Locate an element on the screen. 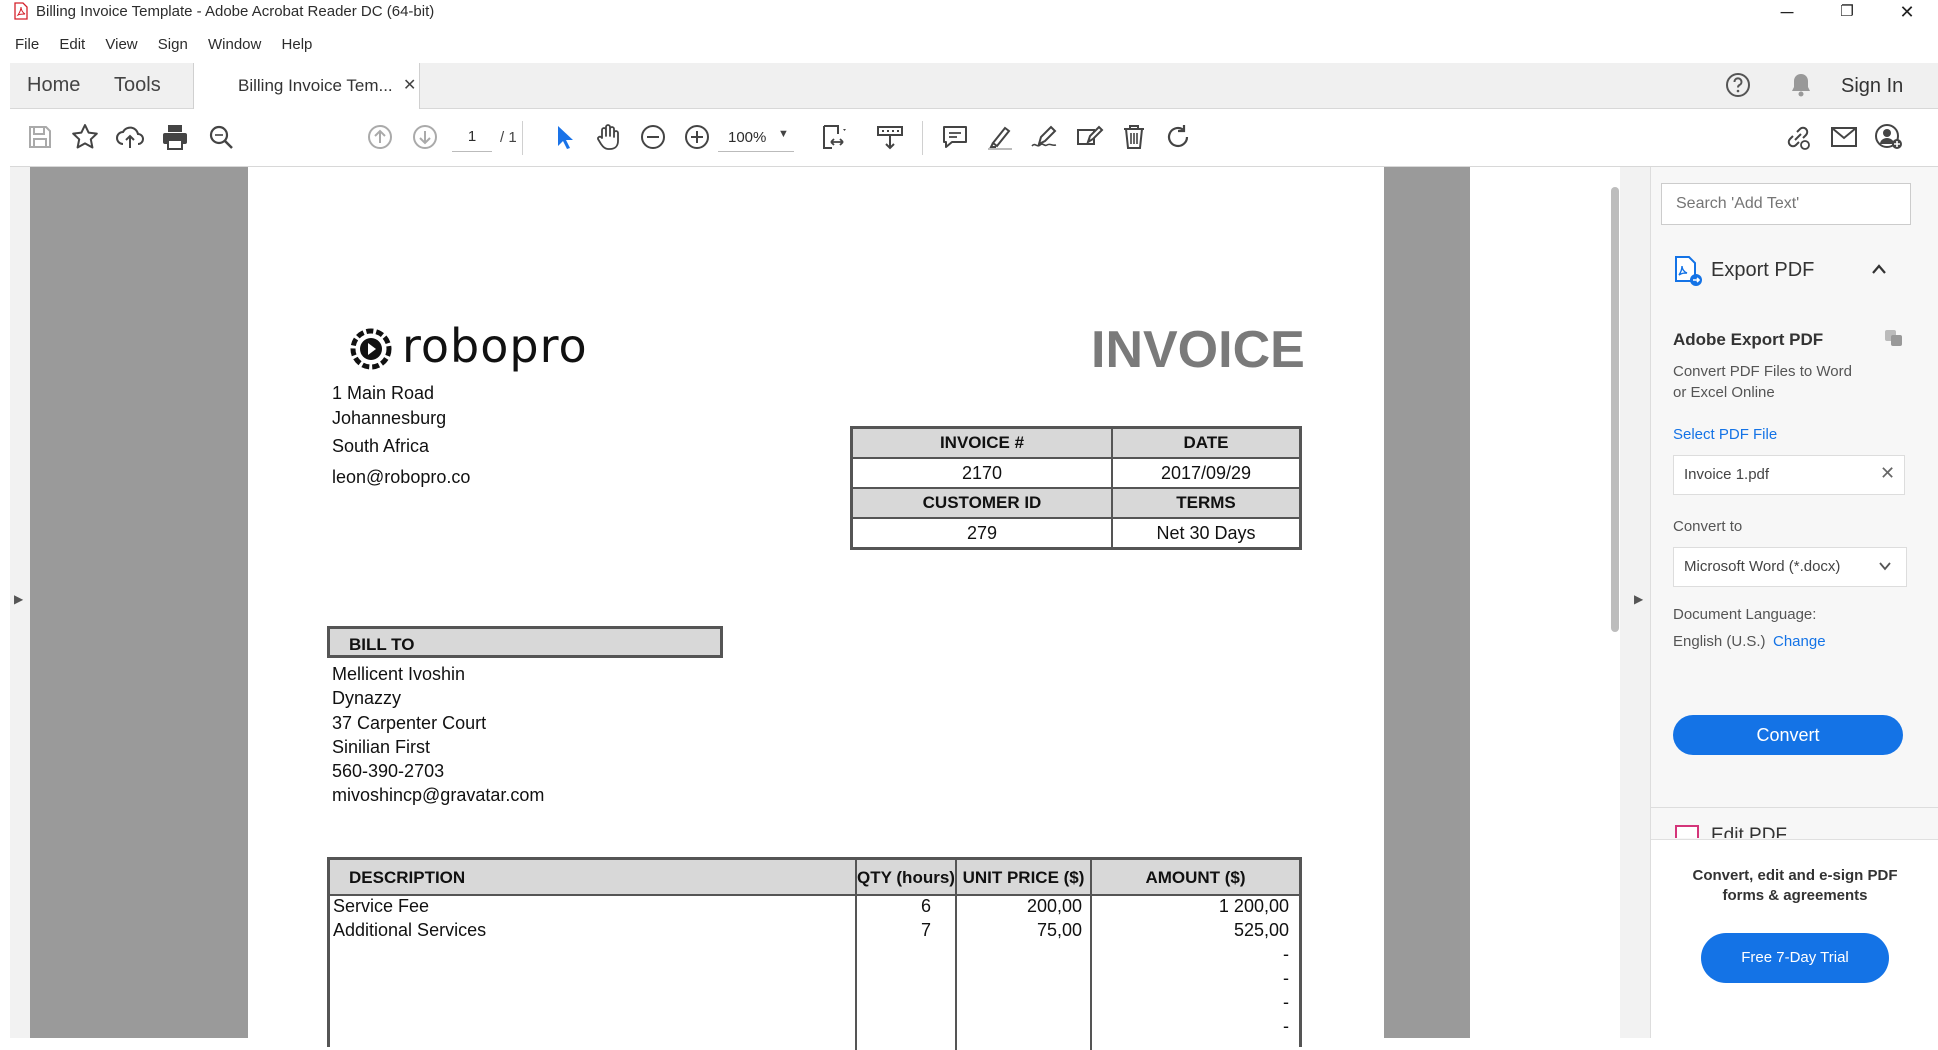 This screenshot has height=1050, width=1938. zoom-out-button is located at coordinates (653, 137).